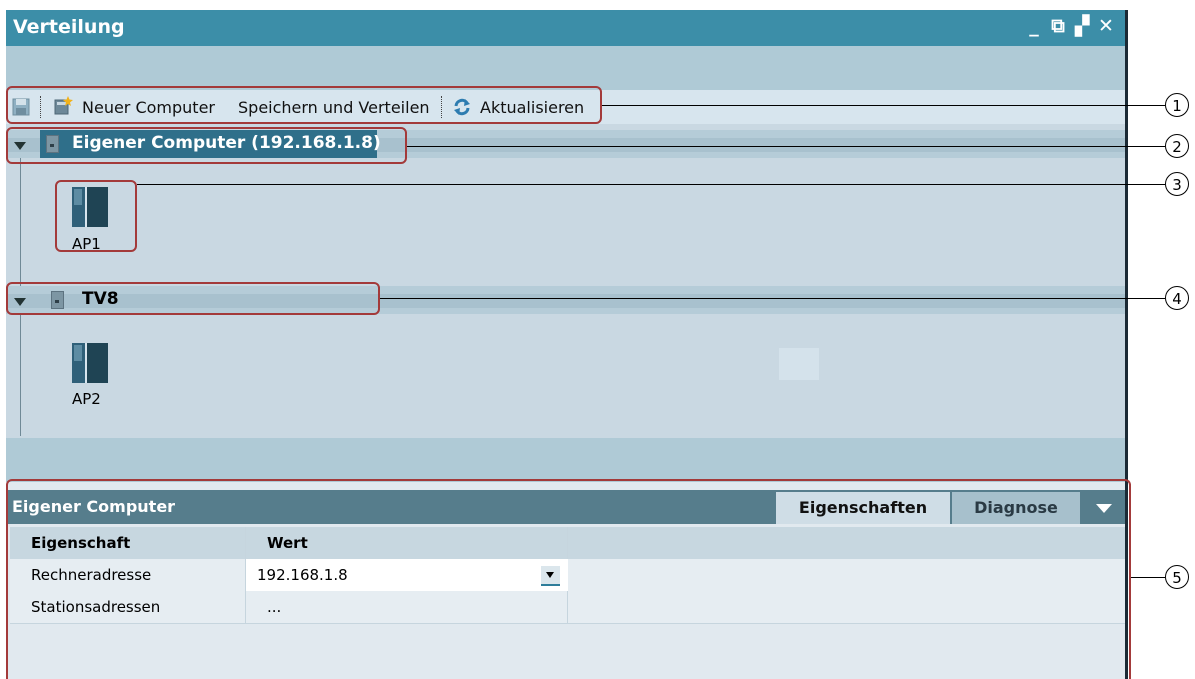  Describe the element at coordinates (1177, 298) in the screenshot. I see `callout-number: 4` at that location.